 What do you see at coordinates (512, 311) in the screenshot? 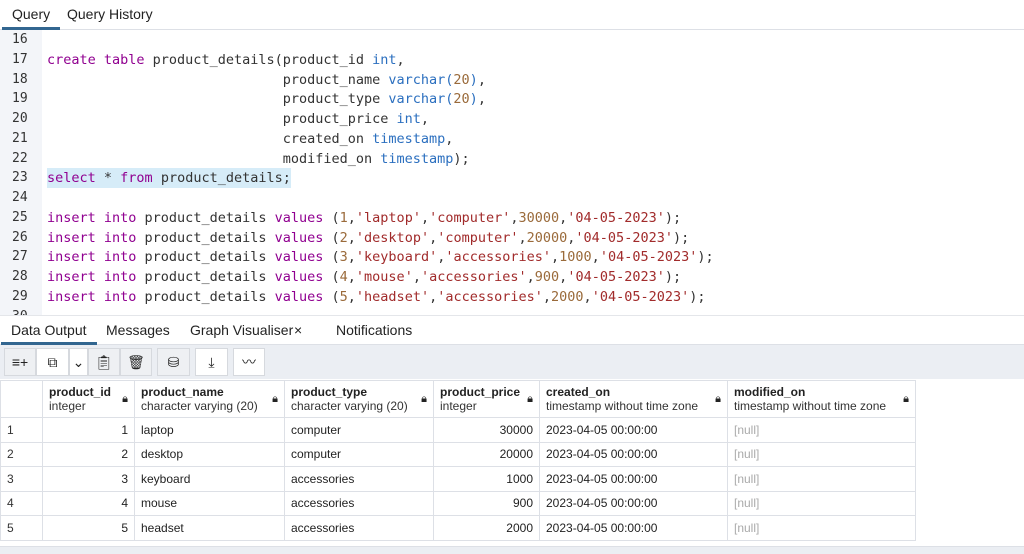
I see `code-line: 30` at bounding box center [512, 311].